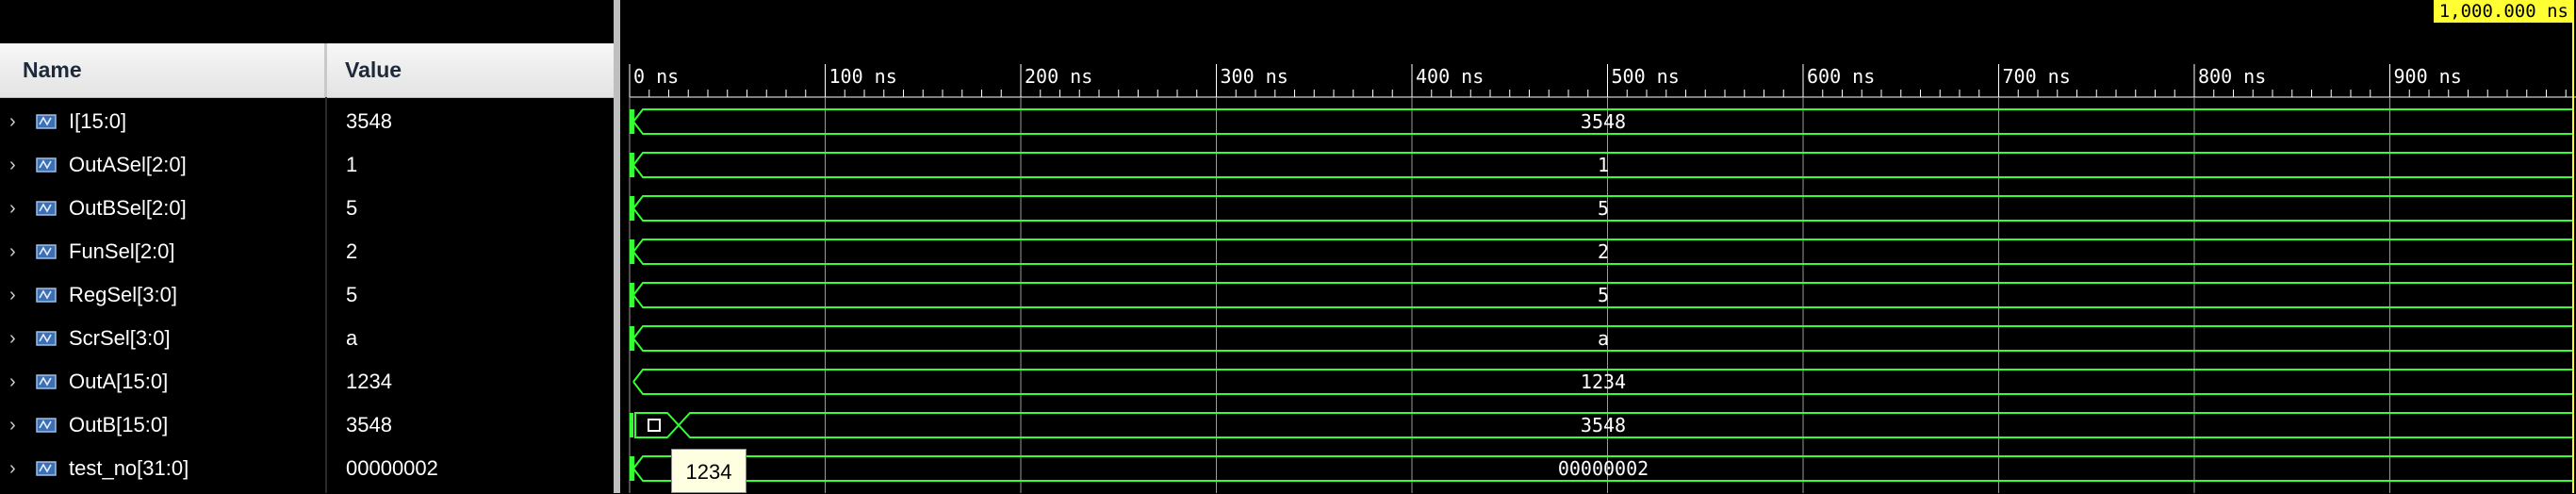 The image size is (2576, 494). Describe the element at coordinates (392, 468) in the screenshot. I see `signal-value: 00000002` at that location.